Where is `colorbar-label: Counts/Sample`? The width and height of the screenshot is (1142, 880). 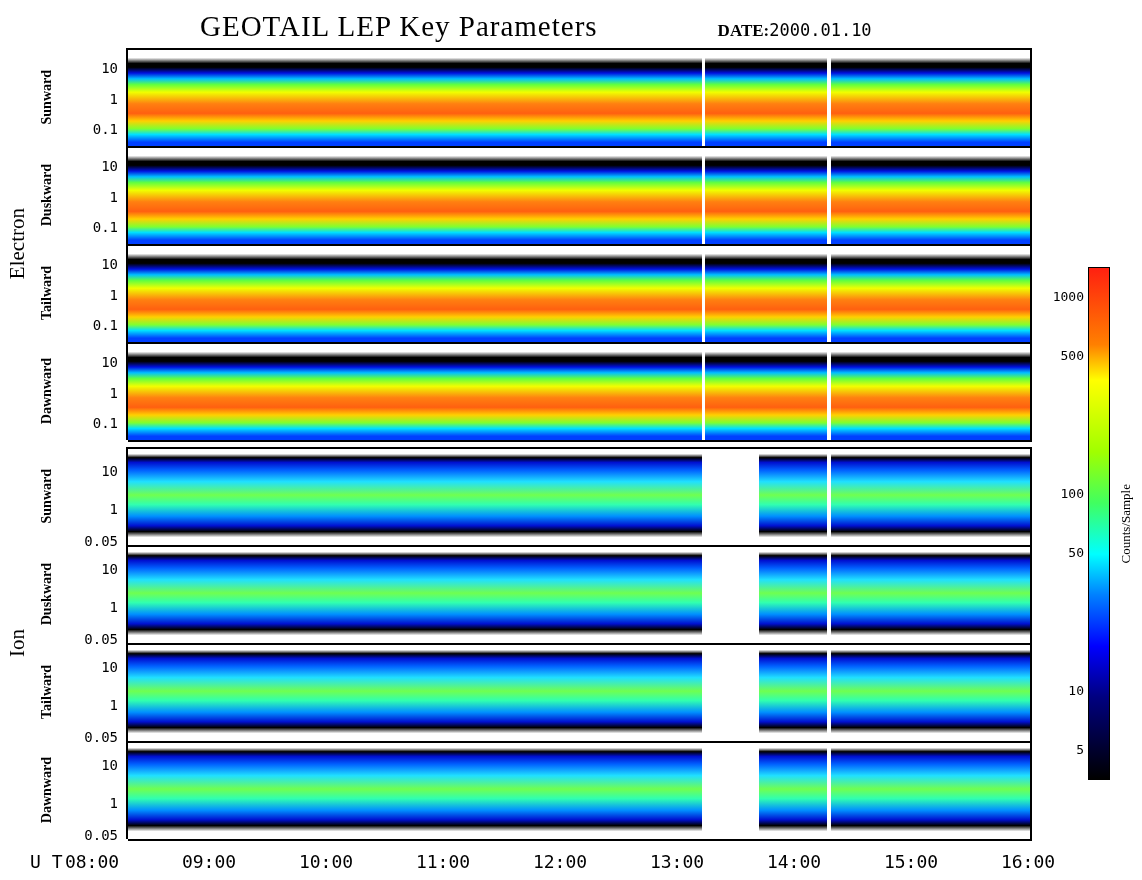 colorbar-label: Counts/Sample is located at coordinates (1126, 523).